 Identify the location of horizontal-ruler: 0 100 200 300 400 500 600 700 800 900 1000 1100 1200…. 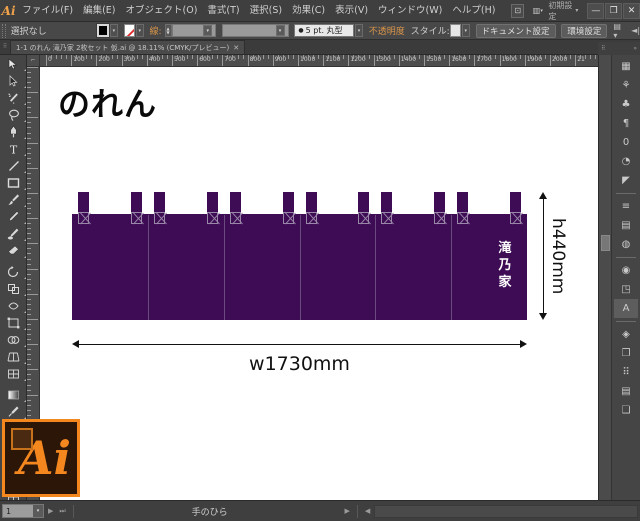
(319, 61).